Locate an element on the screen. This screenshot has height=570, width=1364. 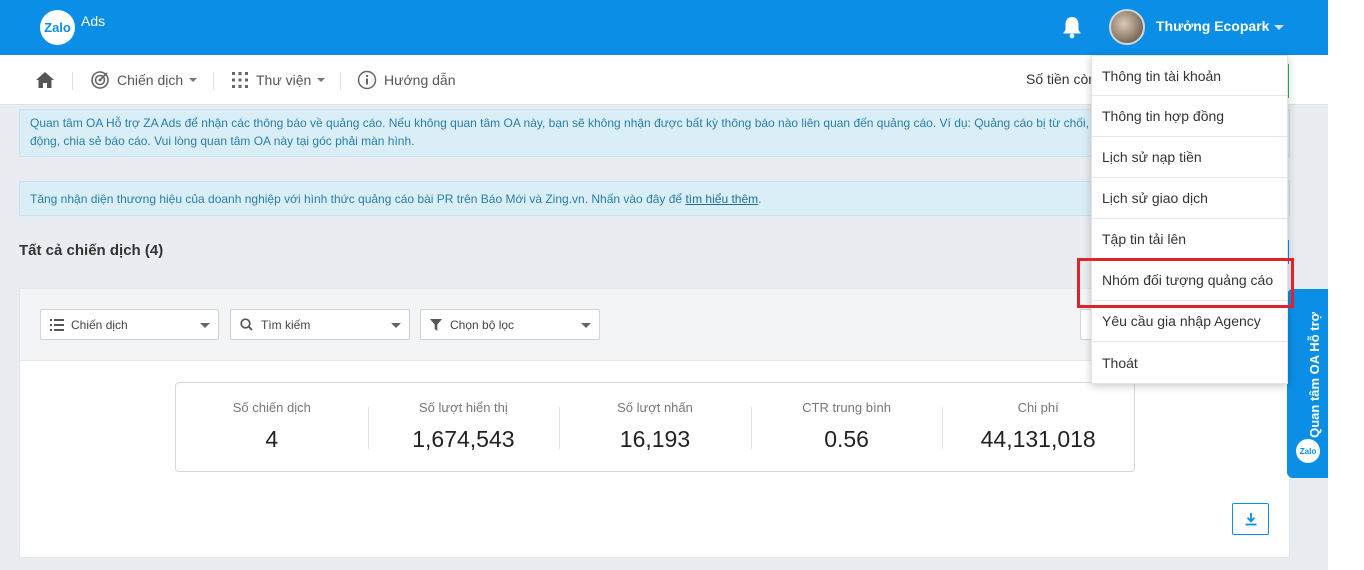
stat-label: Số chiến dịch is located at coordinates (271, 407).